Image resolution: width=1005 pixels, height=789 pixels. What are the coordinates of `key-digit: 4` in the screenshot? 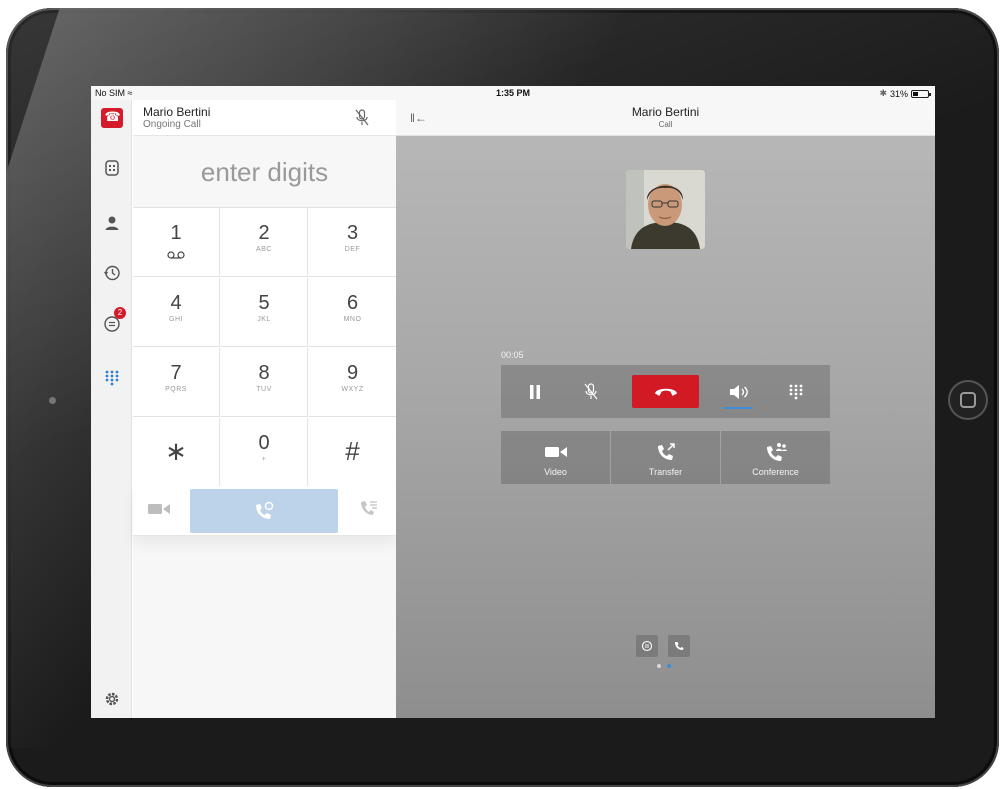 It's located at (176, 303).